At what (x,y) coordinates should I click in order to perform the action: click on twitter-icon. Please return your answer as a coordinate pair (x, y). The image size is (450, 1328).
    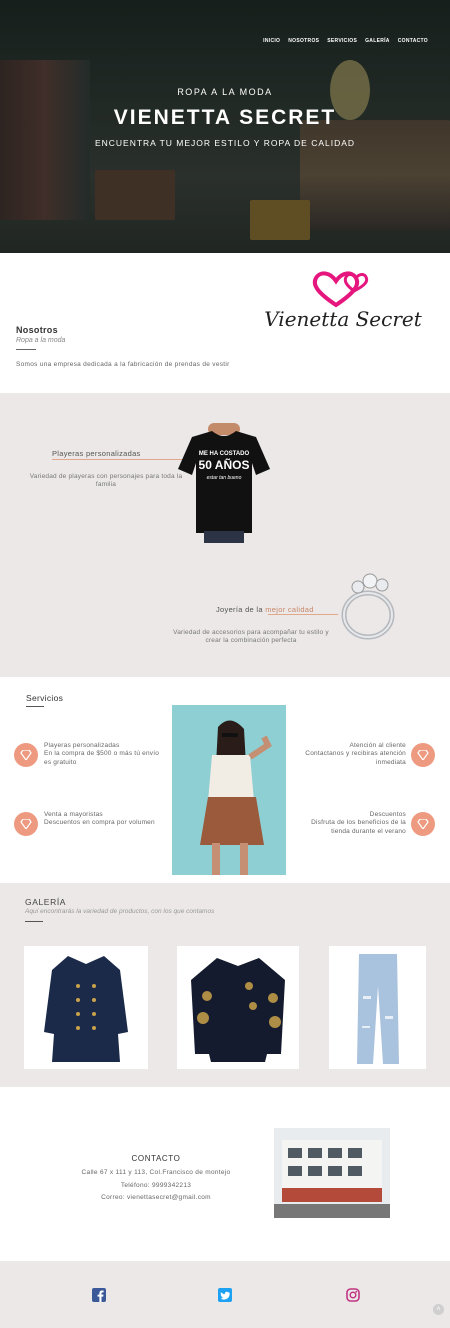
    Looking at the image, I should click on (225, 1295).